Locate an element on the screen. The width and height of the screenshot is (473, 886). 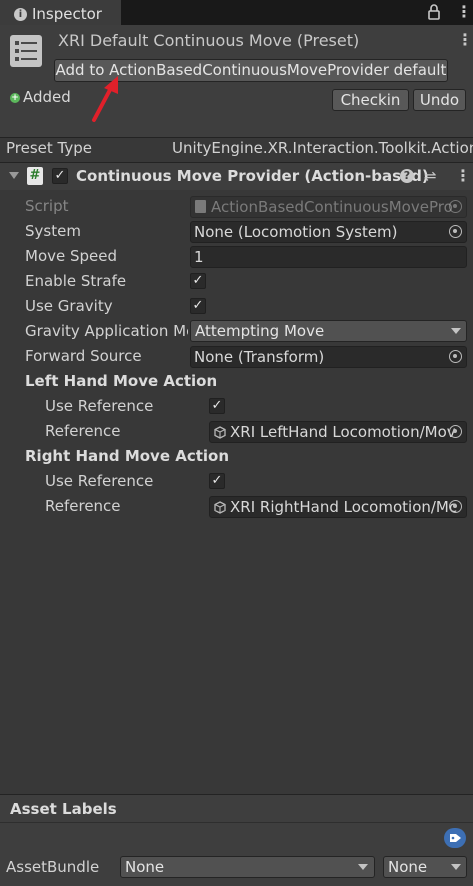
label-tag-icon is located at coordinates (455, 838).